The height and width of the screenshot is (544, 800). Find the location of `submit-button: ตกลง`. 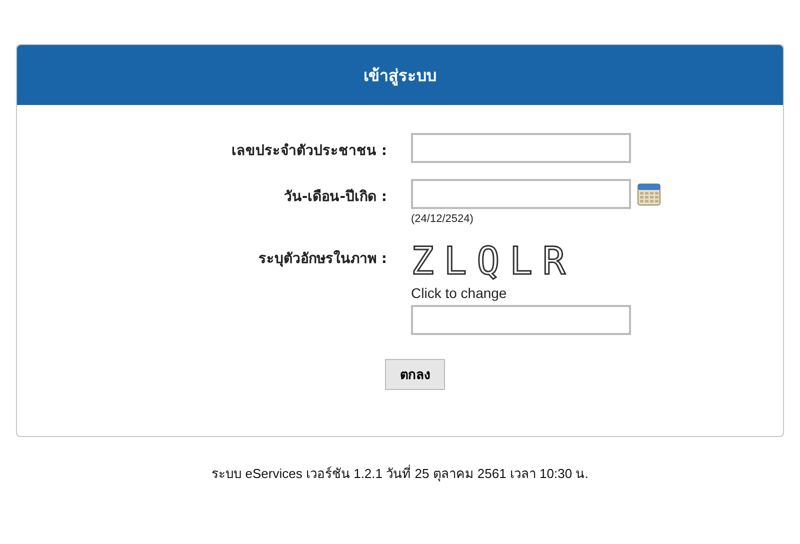

submit-button: ตกลง is located at coordinates (415, 374).